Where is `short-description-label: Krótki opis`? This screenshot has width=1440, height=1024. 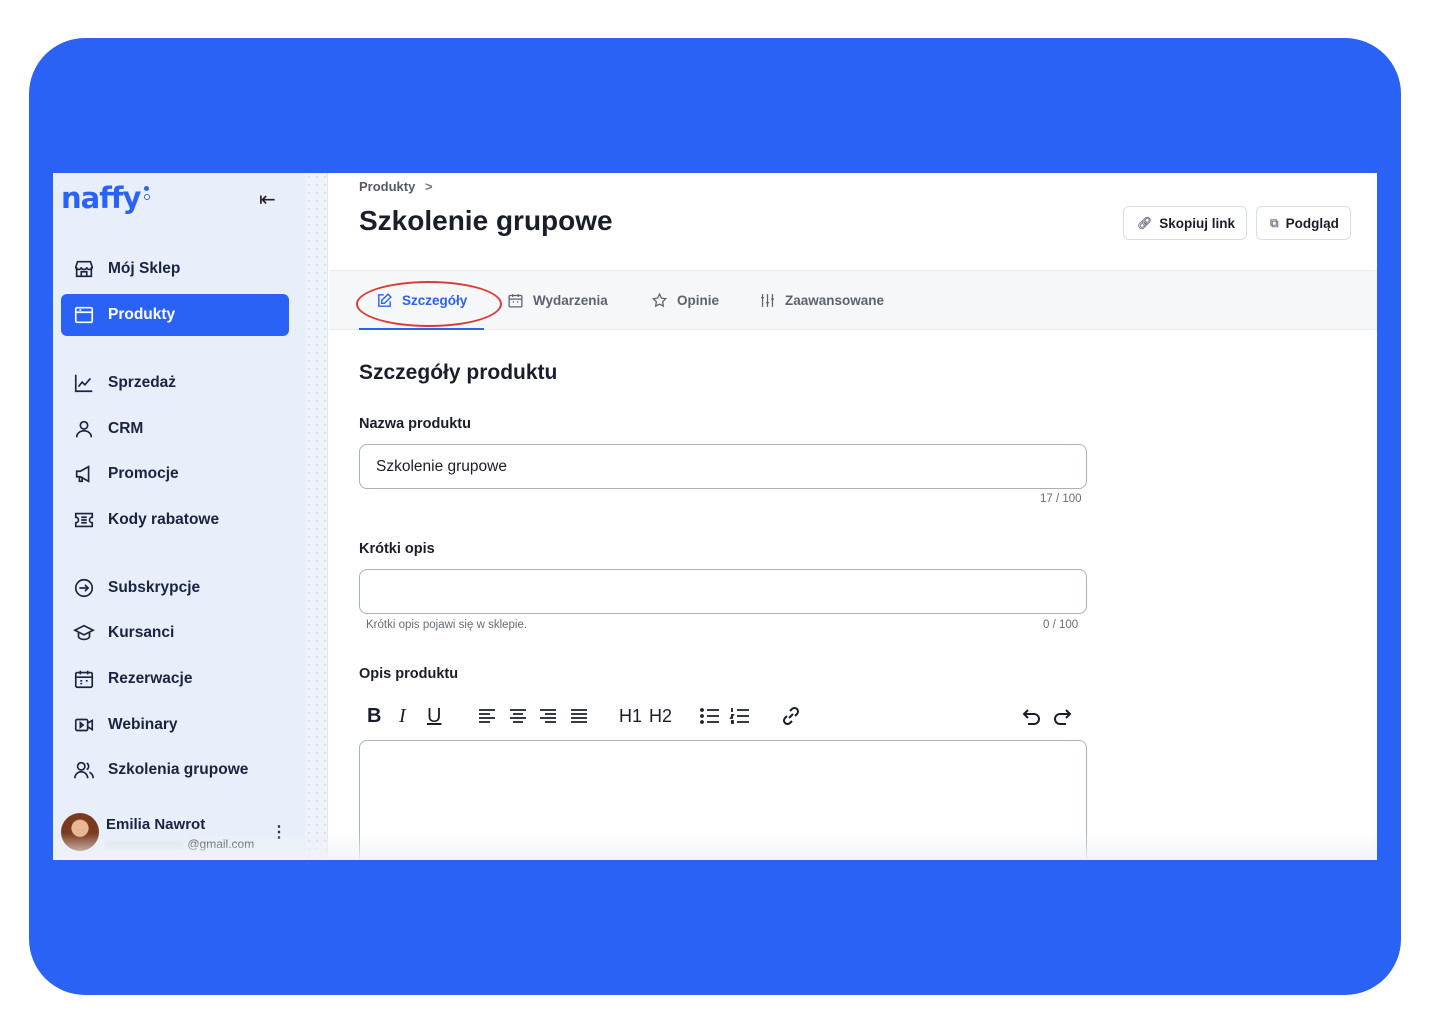
short-description-label: Krótki opis is located at coordinates (397, 549).